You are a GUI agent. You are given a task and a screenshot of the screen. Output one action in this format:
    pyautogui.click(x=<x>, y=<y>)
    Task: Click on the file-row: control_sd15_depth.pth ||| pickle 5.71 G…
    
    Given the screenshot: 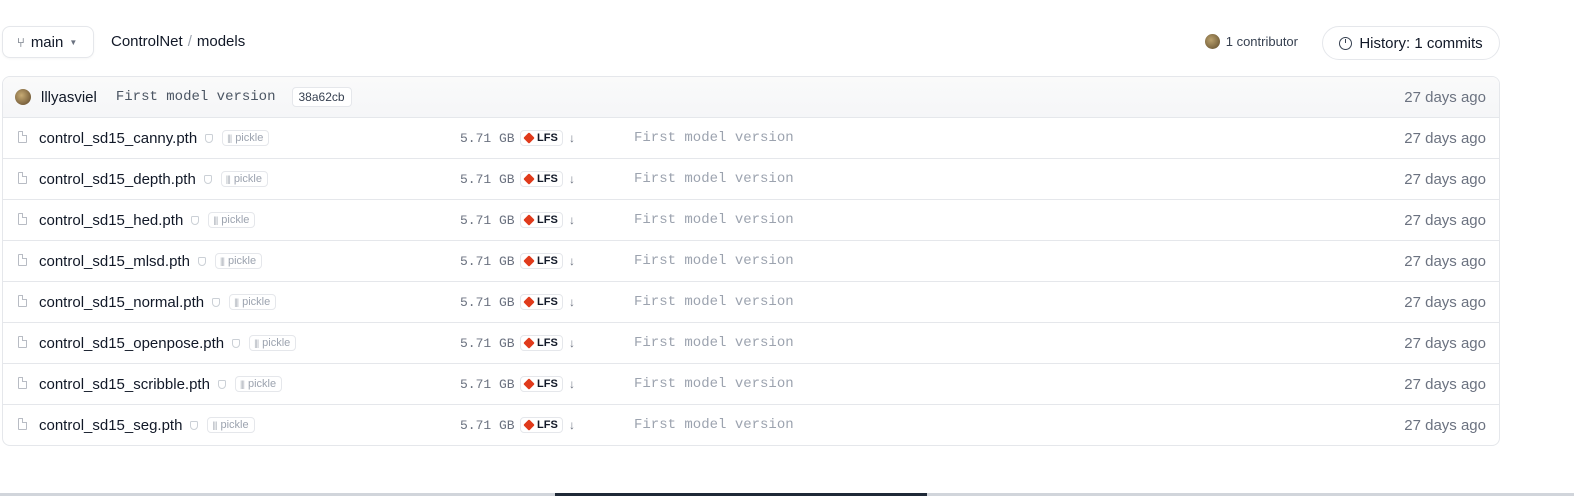 What is the action you would take?
    pyautogui.click(x=751, y=179)
    